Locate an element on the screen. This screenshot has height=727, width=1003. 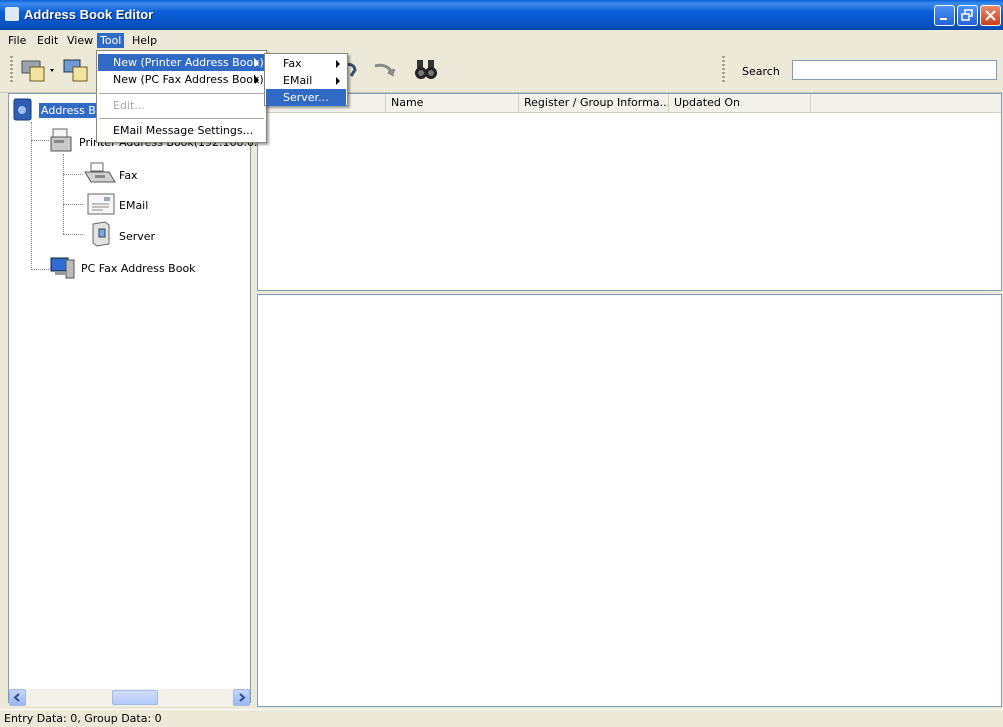
title-bar: Address Book Editor is located at coordinates (501, 15).